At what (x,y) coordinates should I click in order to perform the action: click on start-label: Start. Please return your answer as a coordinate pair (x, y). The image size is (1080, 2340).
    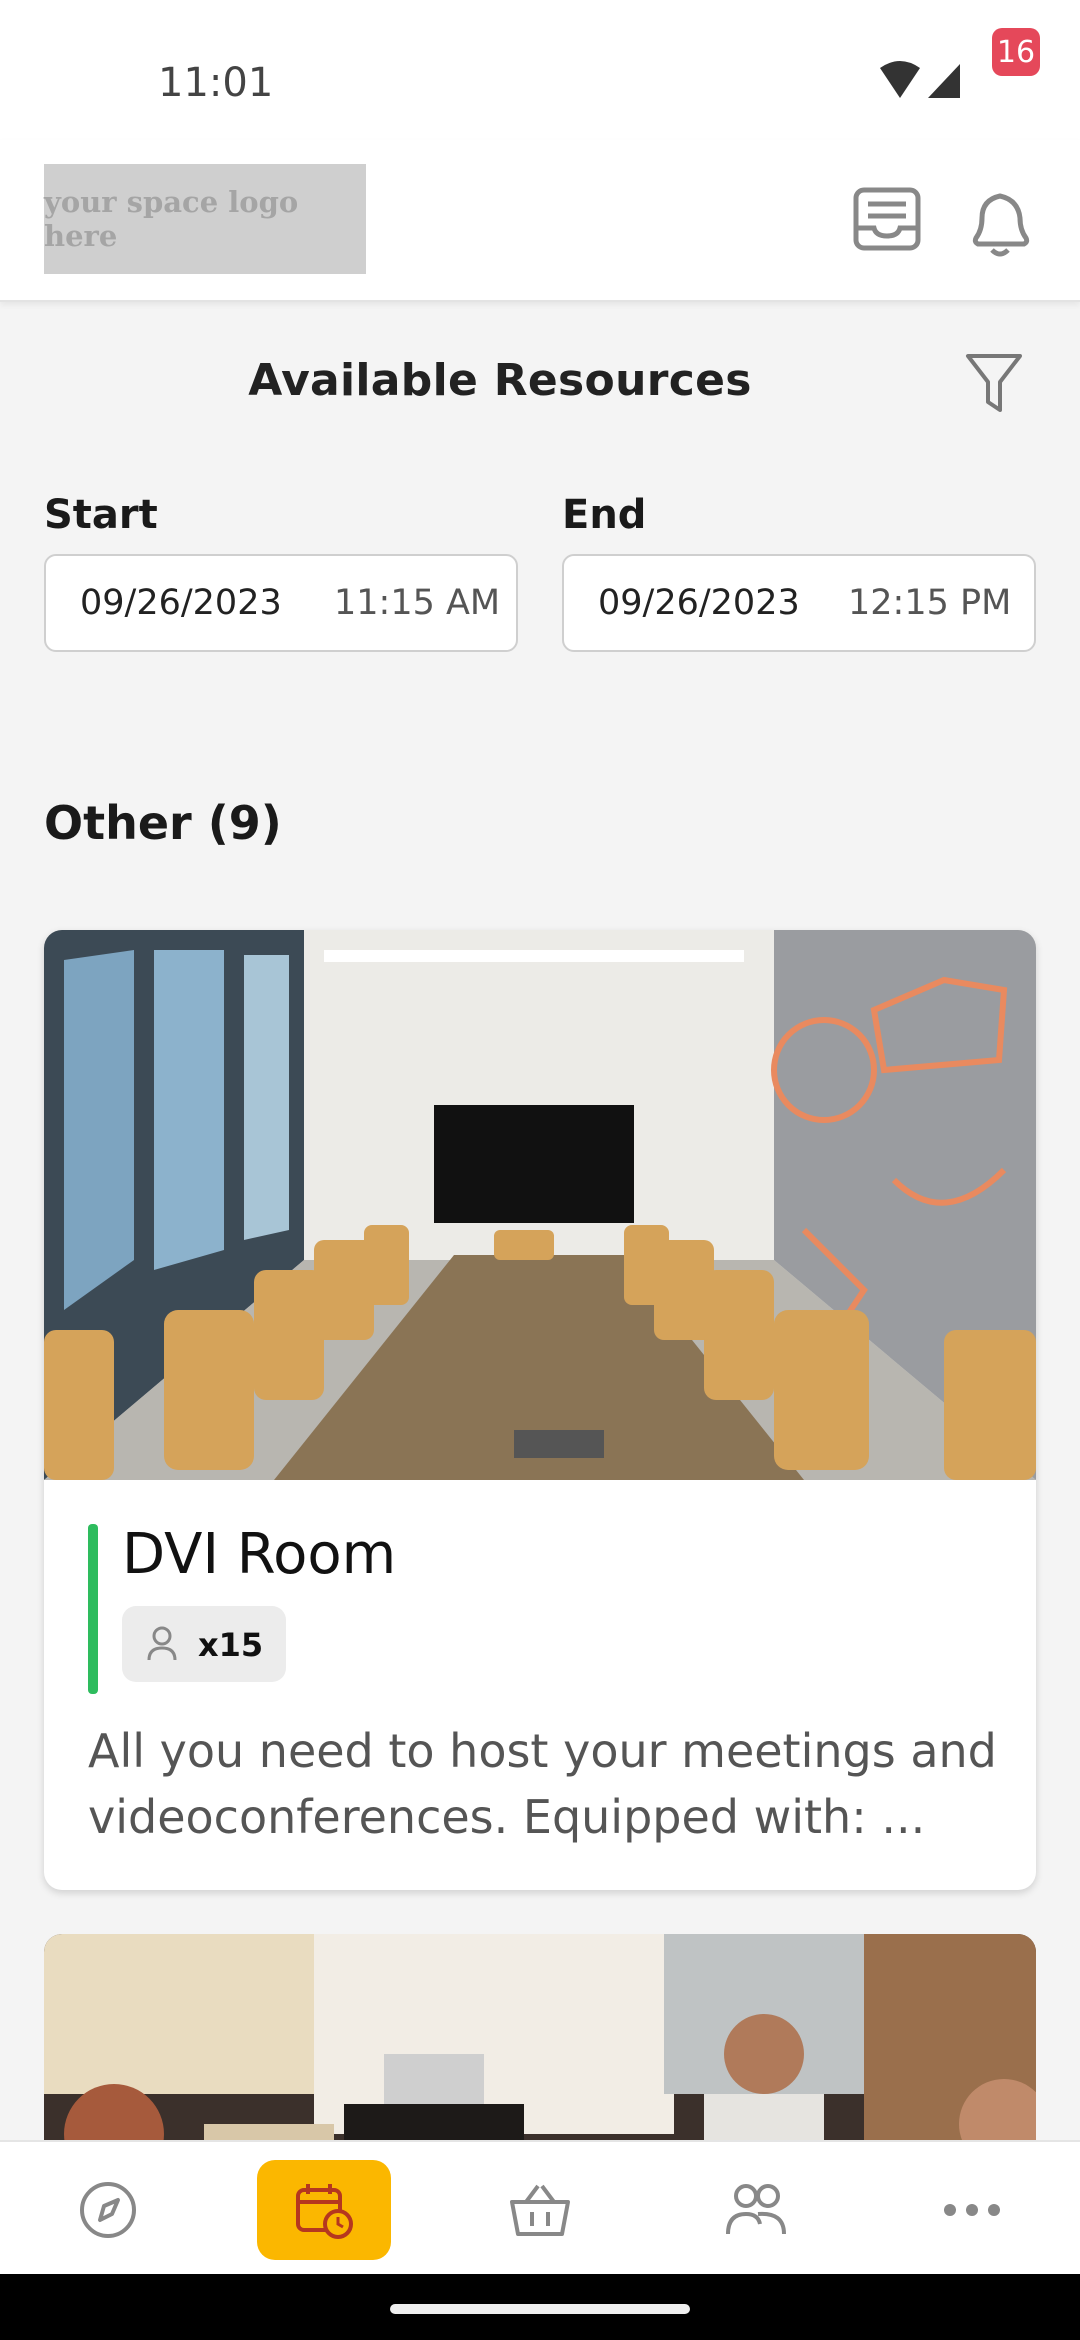
    Looking at the image, I should click on (101, 515).